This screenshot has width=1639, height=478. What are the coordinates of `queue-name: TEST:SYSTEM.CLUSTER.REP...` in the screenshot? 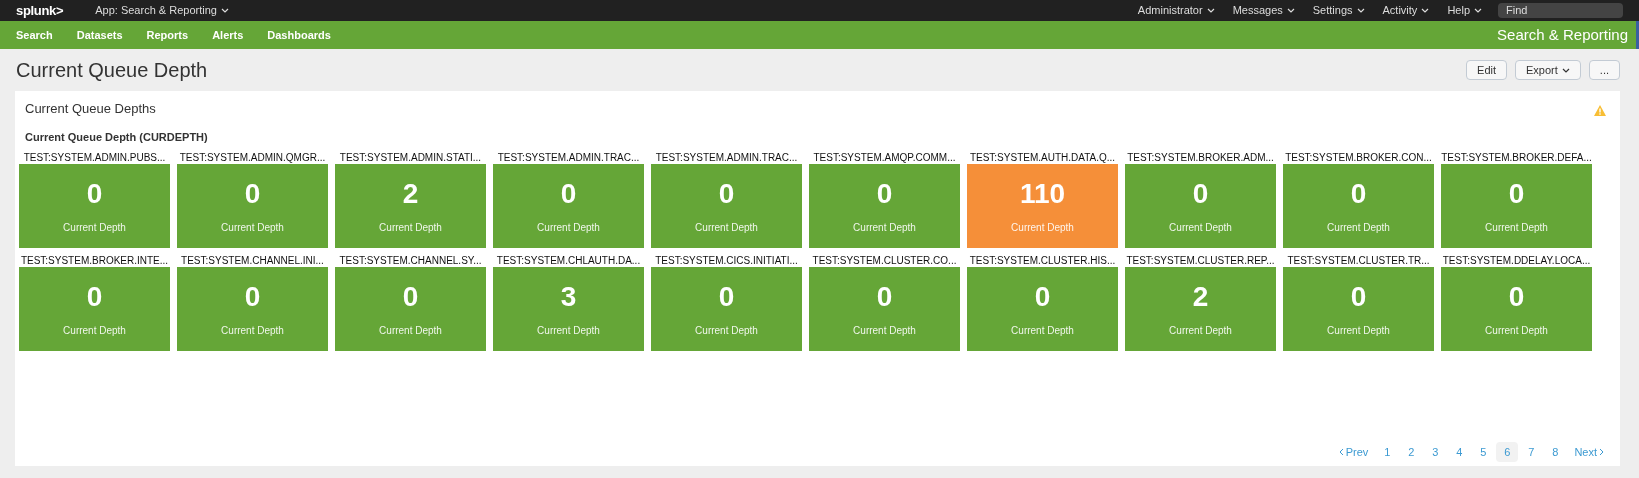 It's located at (1200, 260).